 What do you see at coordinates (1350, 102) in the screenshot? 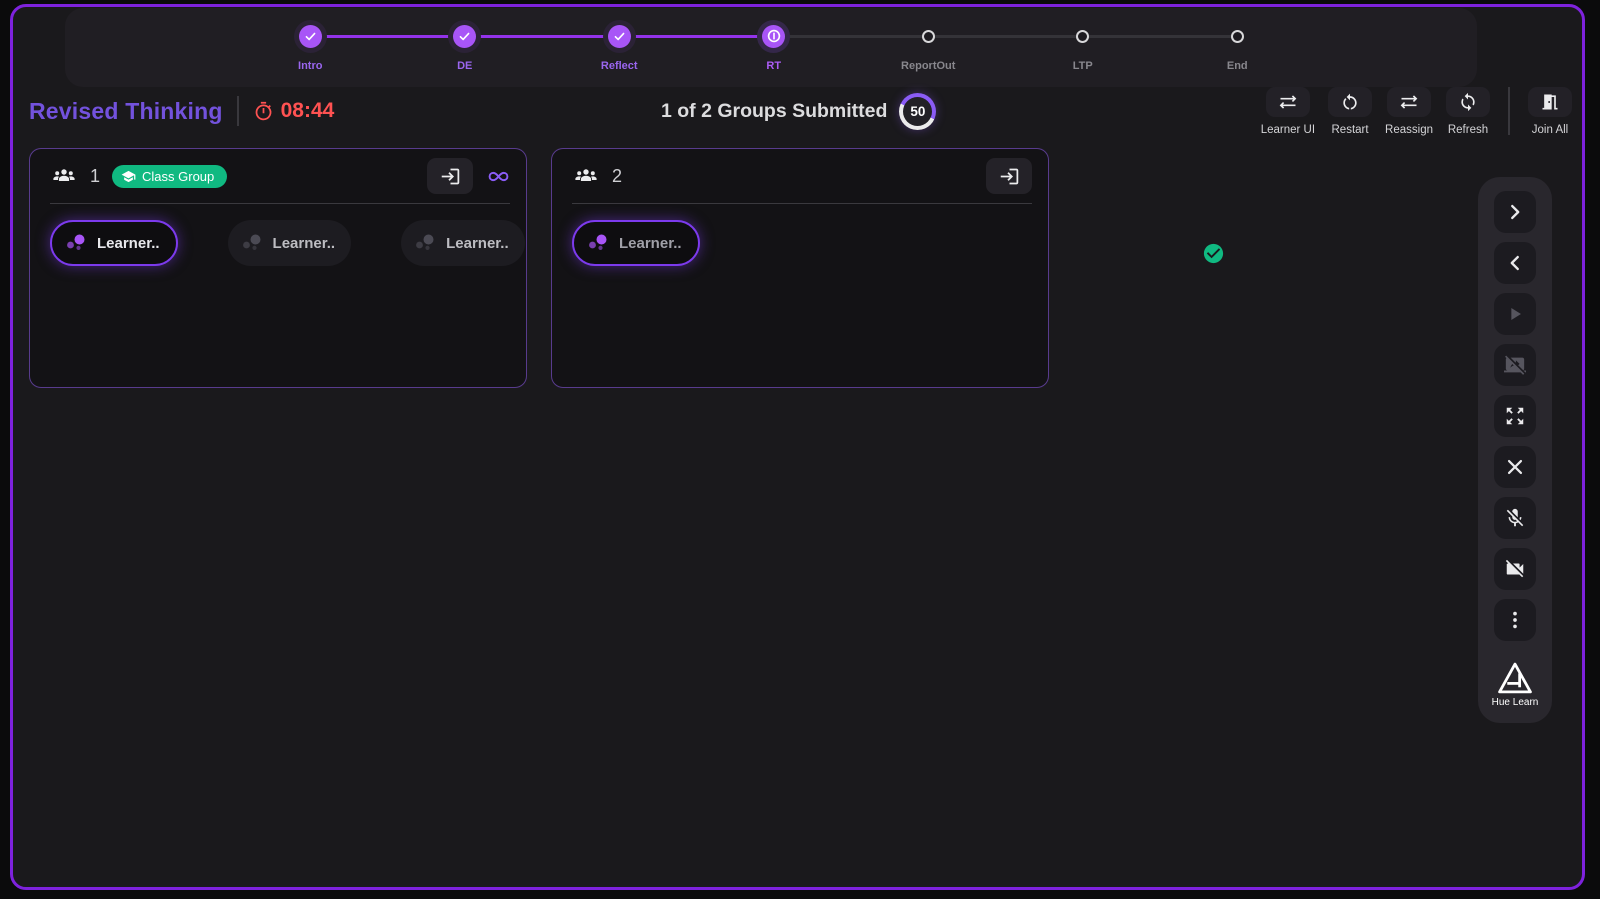
I see `restart-icon` at bounding box center [1350, 102].